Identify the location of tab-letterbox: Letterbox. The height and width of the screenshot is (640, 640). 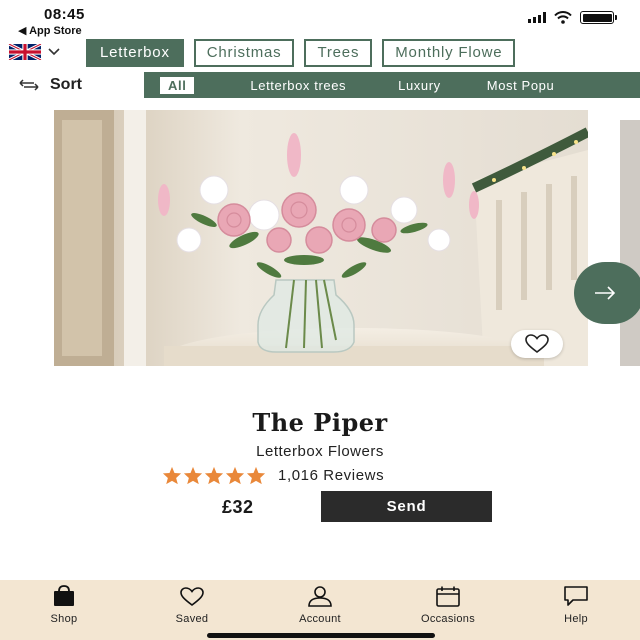
(135, 53).